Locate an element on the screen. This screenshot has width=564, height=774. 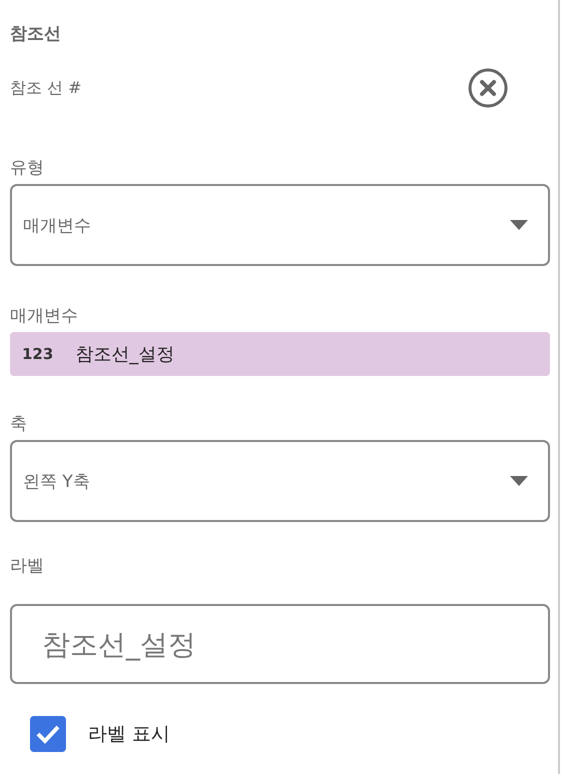
section-title: 참조선 is located at coordinates (36, 34).